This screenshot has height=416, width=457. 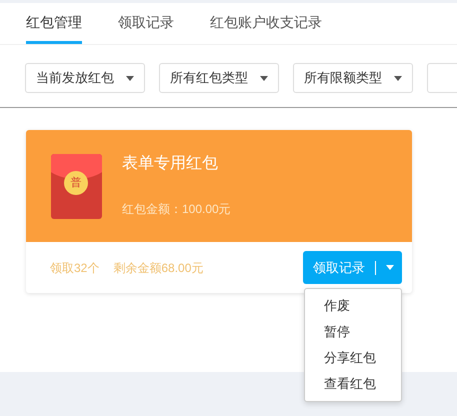 I want to click on menu-item: 分享红包, so click(x=353, y=358).